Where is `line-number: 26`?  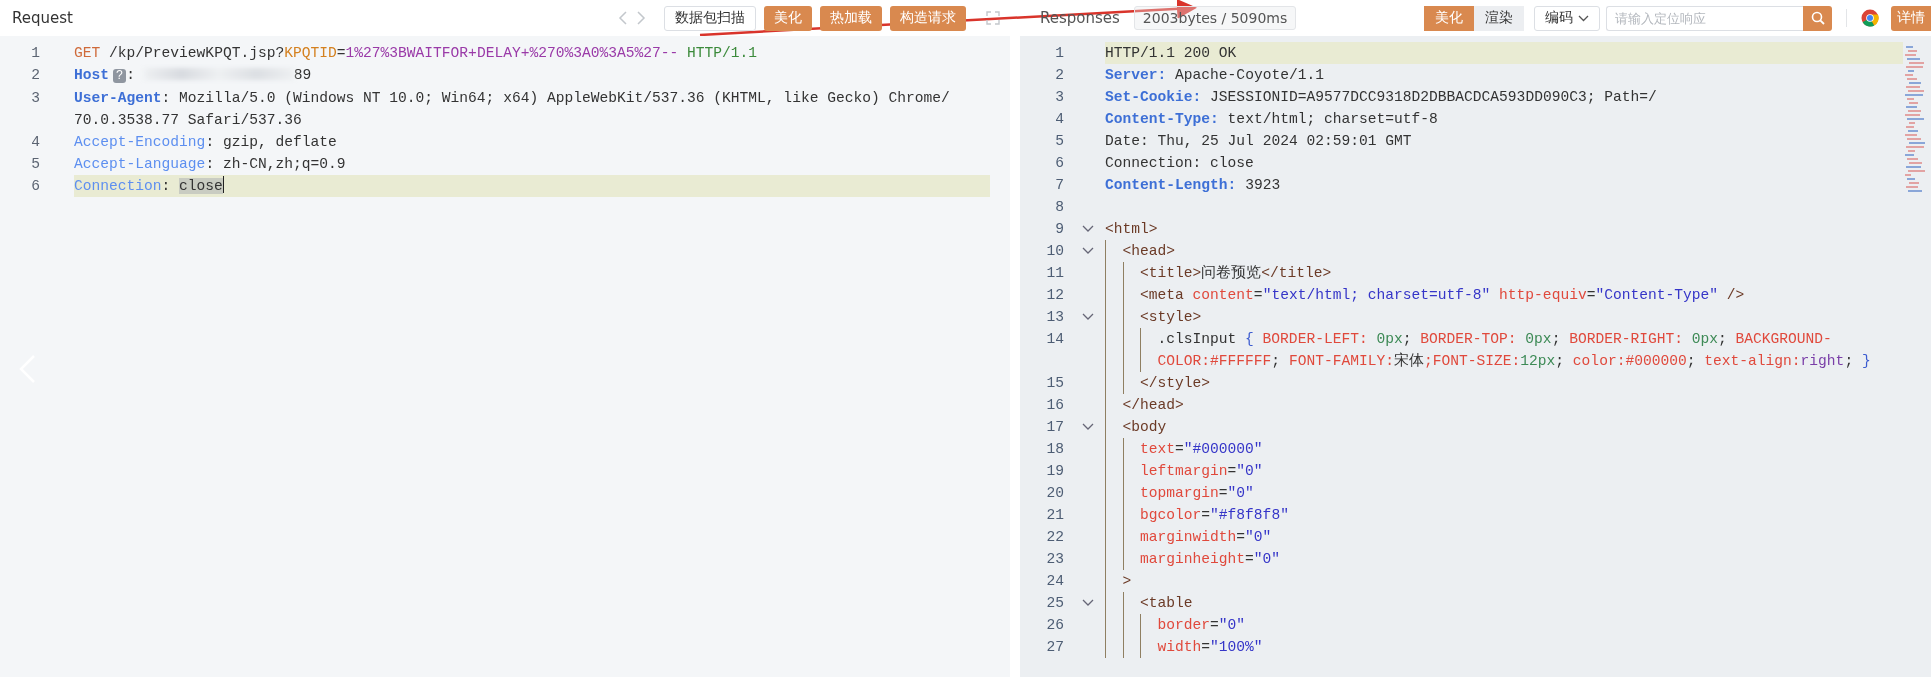
line-number: 26 is located at coordinates (1054, 625).